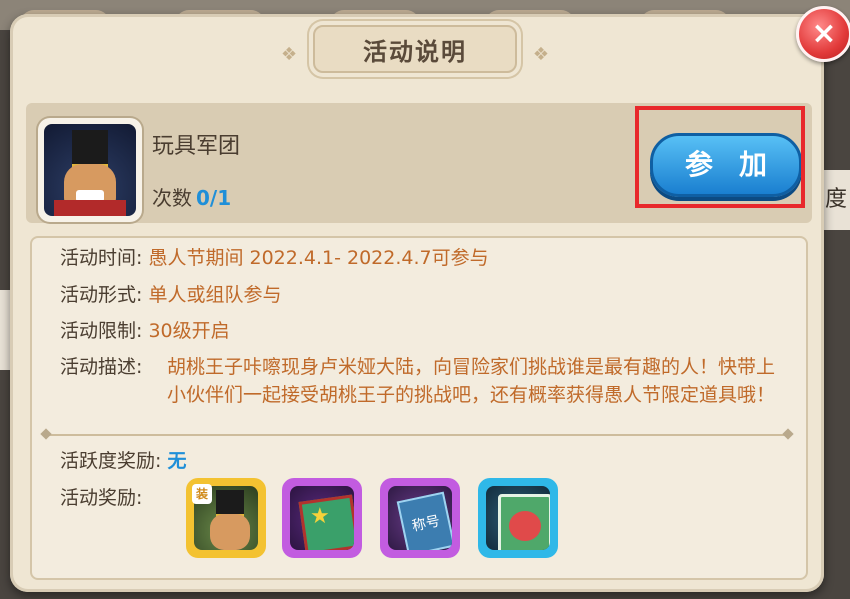 Image resolution: width=850 pixels, height=599 pixels. I want to click on detail-row-limit: 活动限制: 30级开启, so click(145, 331).